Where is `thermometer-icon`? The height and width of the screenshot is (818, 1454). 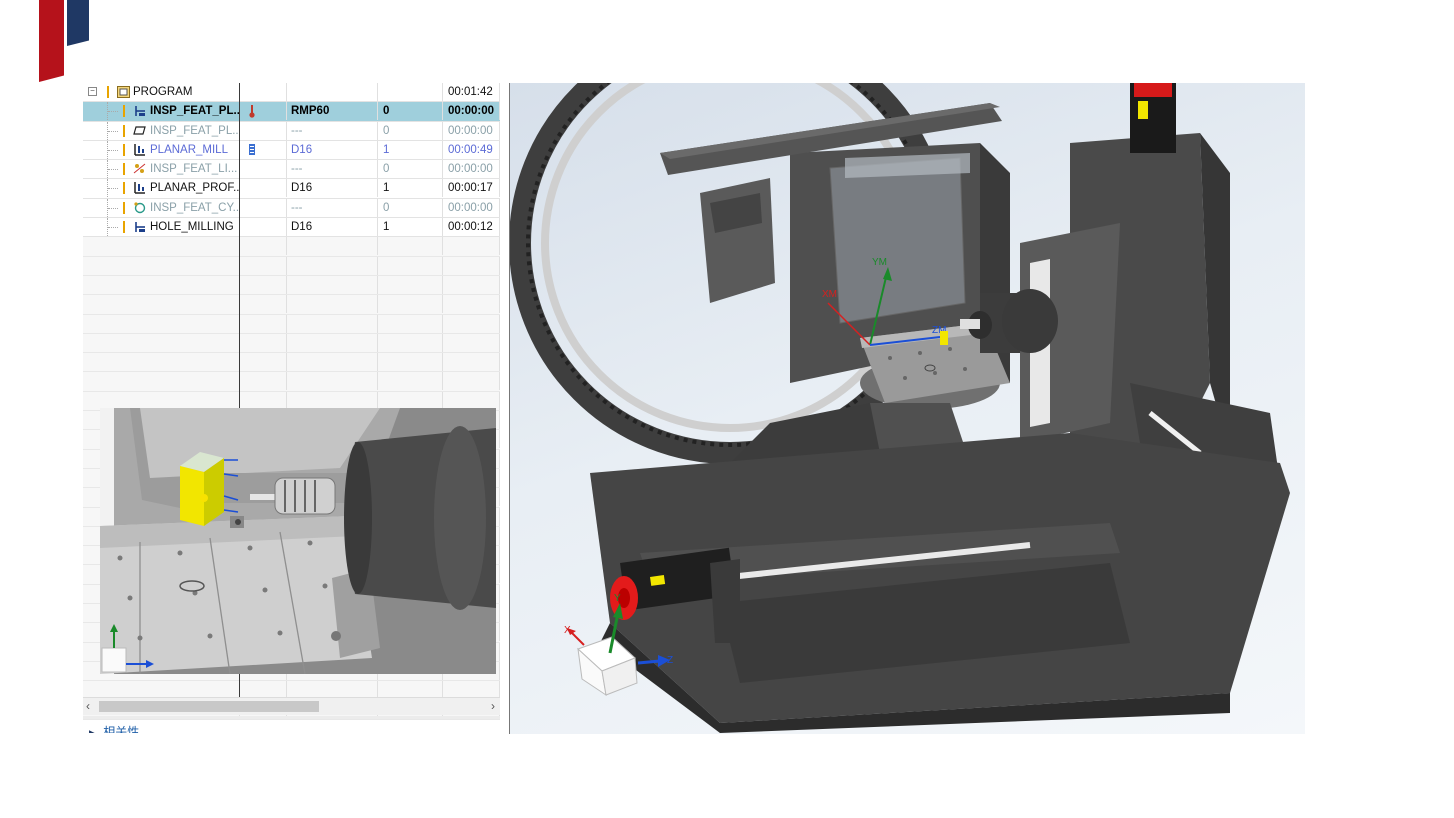 thermometer-icon is located at coordinates (252, 111).